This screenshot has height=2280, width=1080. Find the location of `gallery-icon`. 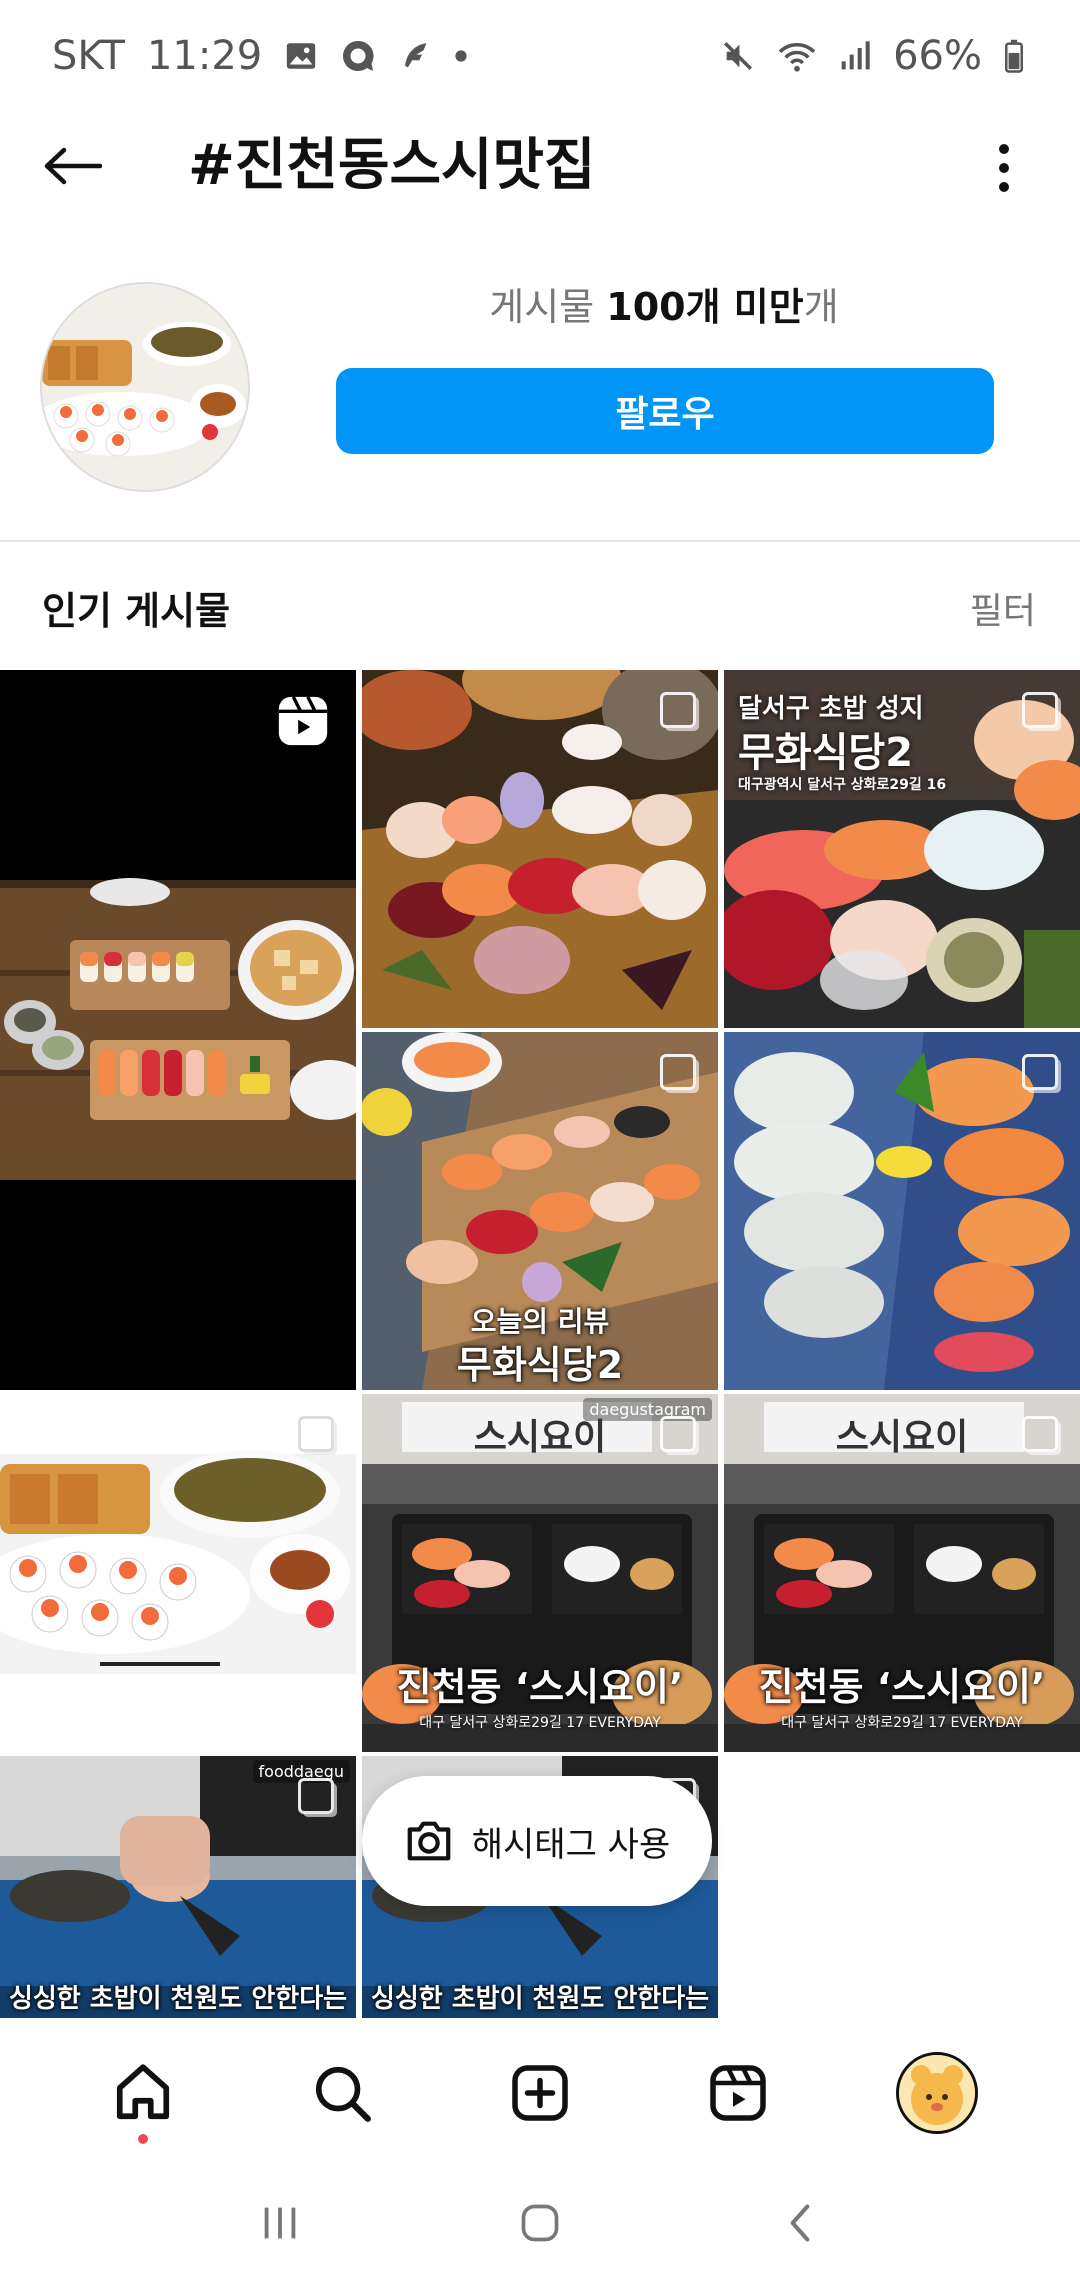

gallery-icon is located at coordinates (301, 56).